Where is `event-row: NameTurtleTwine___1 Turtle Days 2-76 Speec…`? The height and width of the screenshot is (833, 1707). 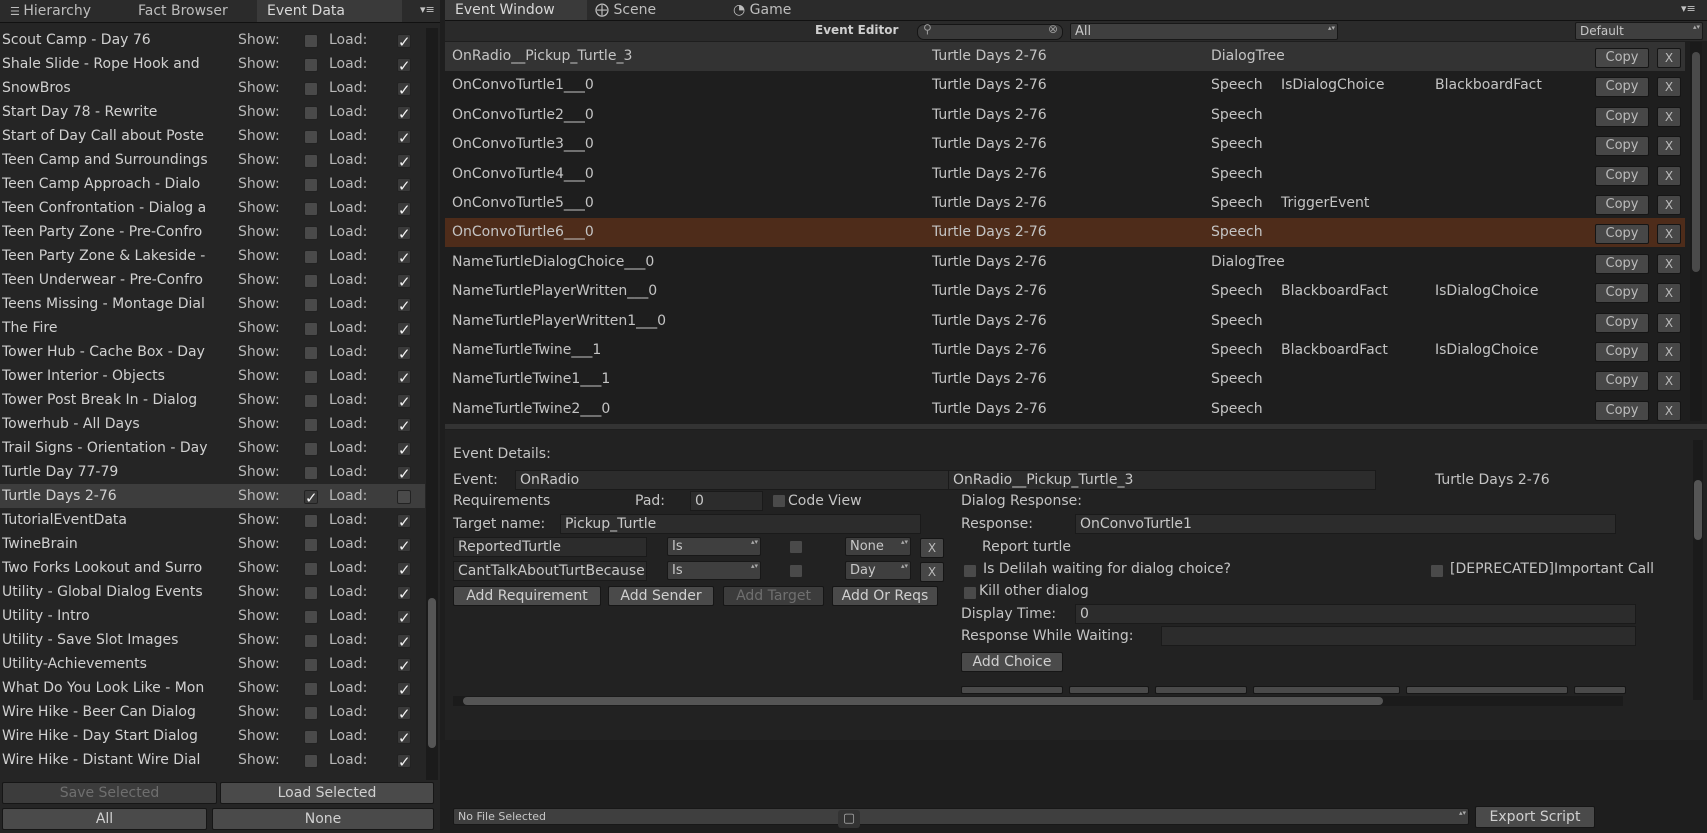 event-row: NameTurtleTwine___1 Turtle Days 2-76 Speec… is located at coordinates (1065, 350).